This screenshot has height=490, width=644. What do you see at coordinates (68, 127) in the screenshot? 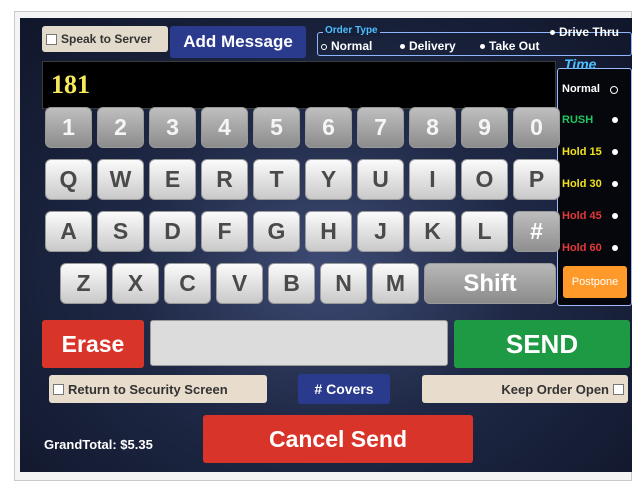
I see `key-1: 1` at bounding box center [68, 127].